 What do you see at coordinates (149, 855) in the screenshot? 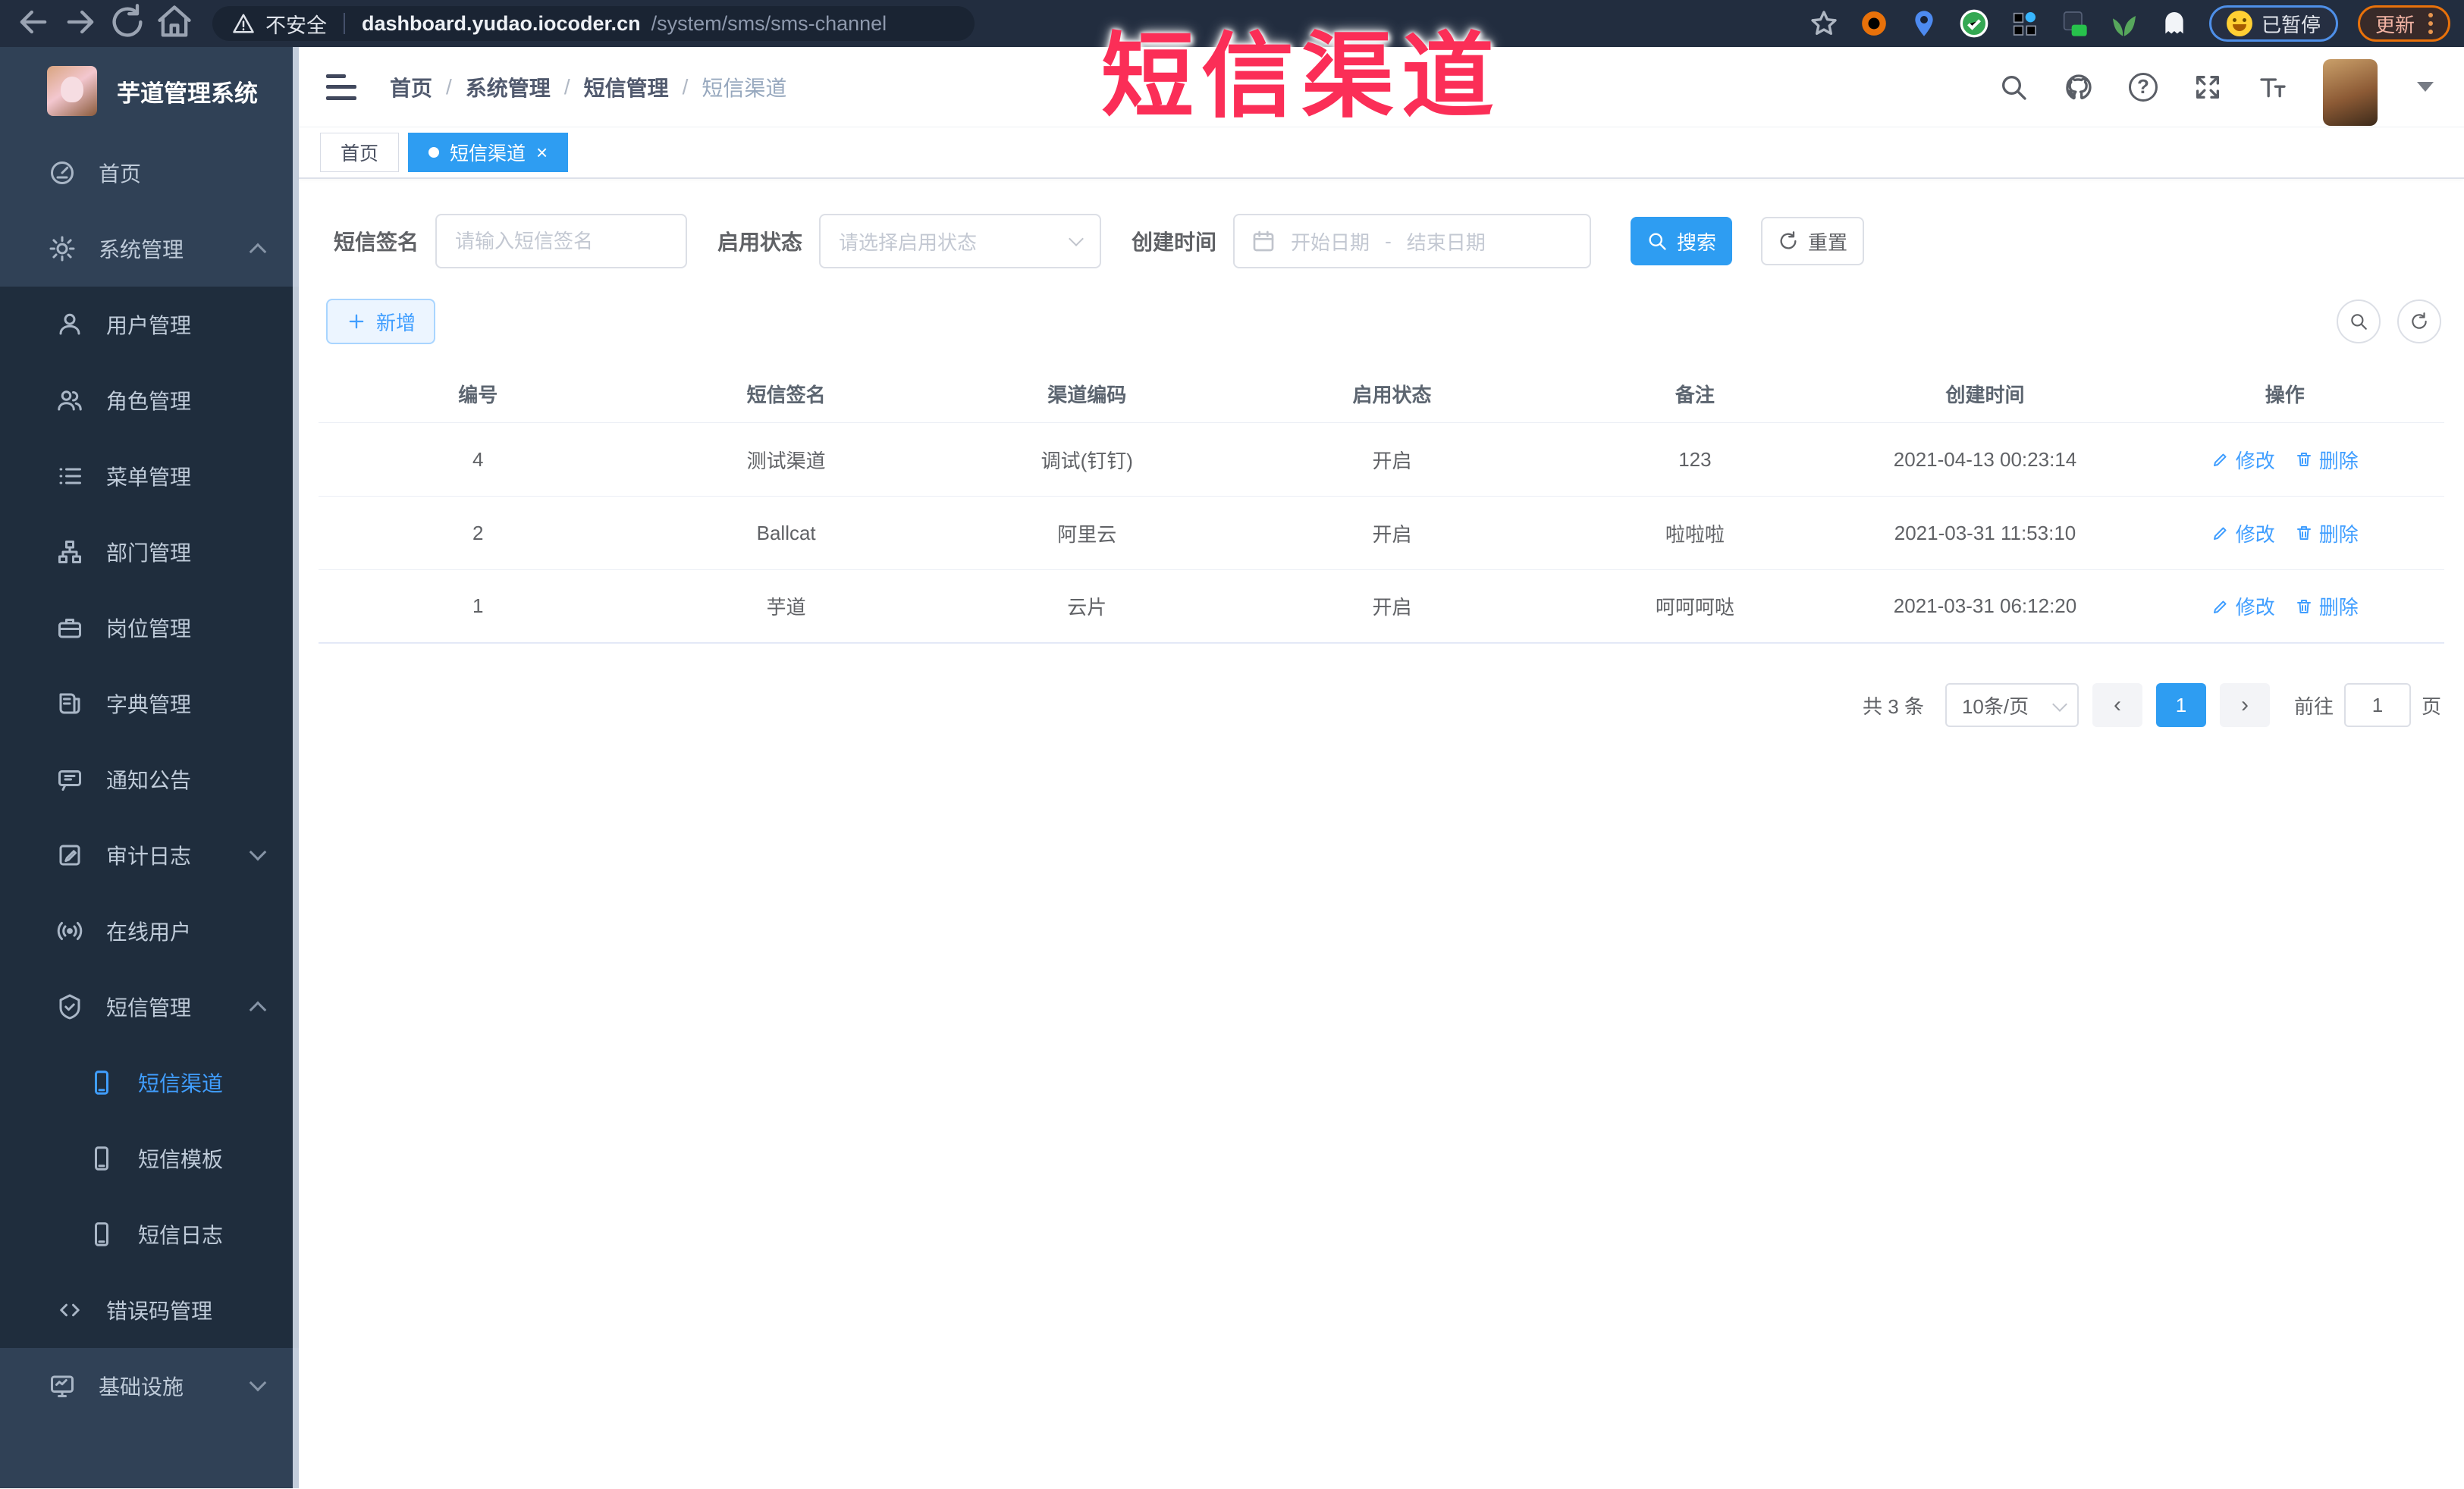
I see `sidebar-item-audit-log: 审计日志` at bounding box center [149, 855].